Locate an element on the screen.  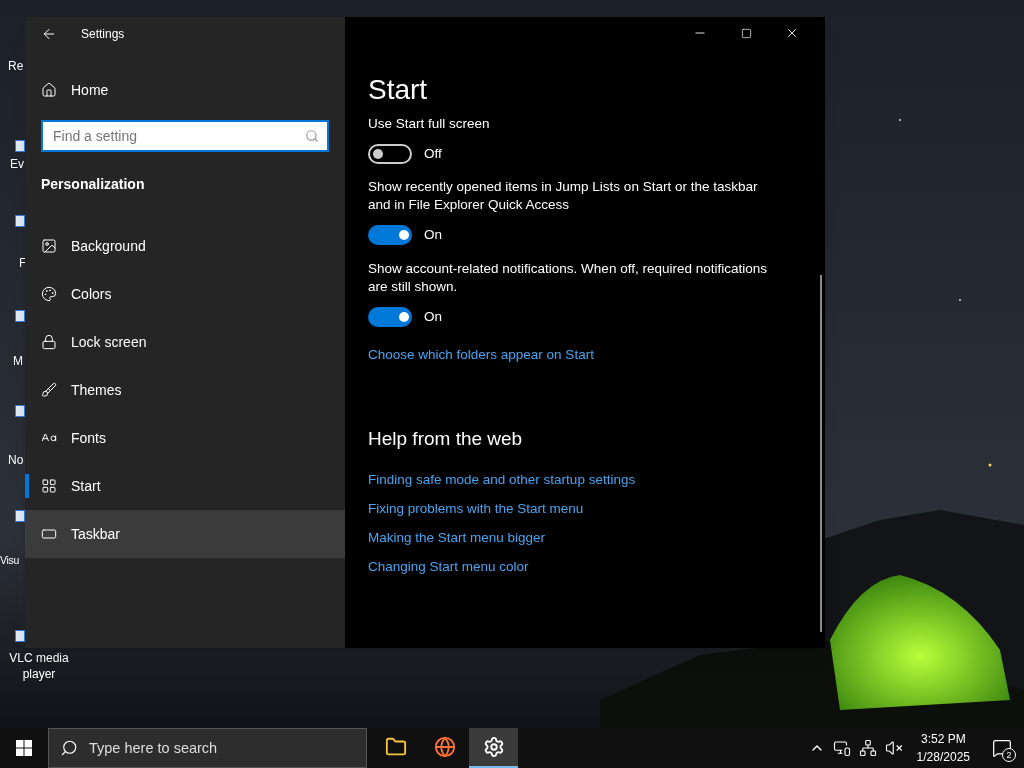
windows-logo-icon is located at coordinates (24, 748).